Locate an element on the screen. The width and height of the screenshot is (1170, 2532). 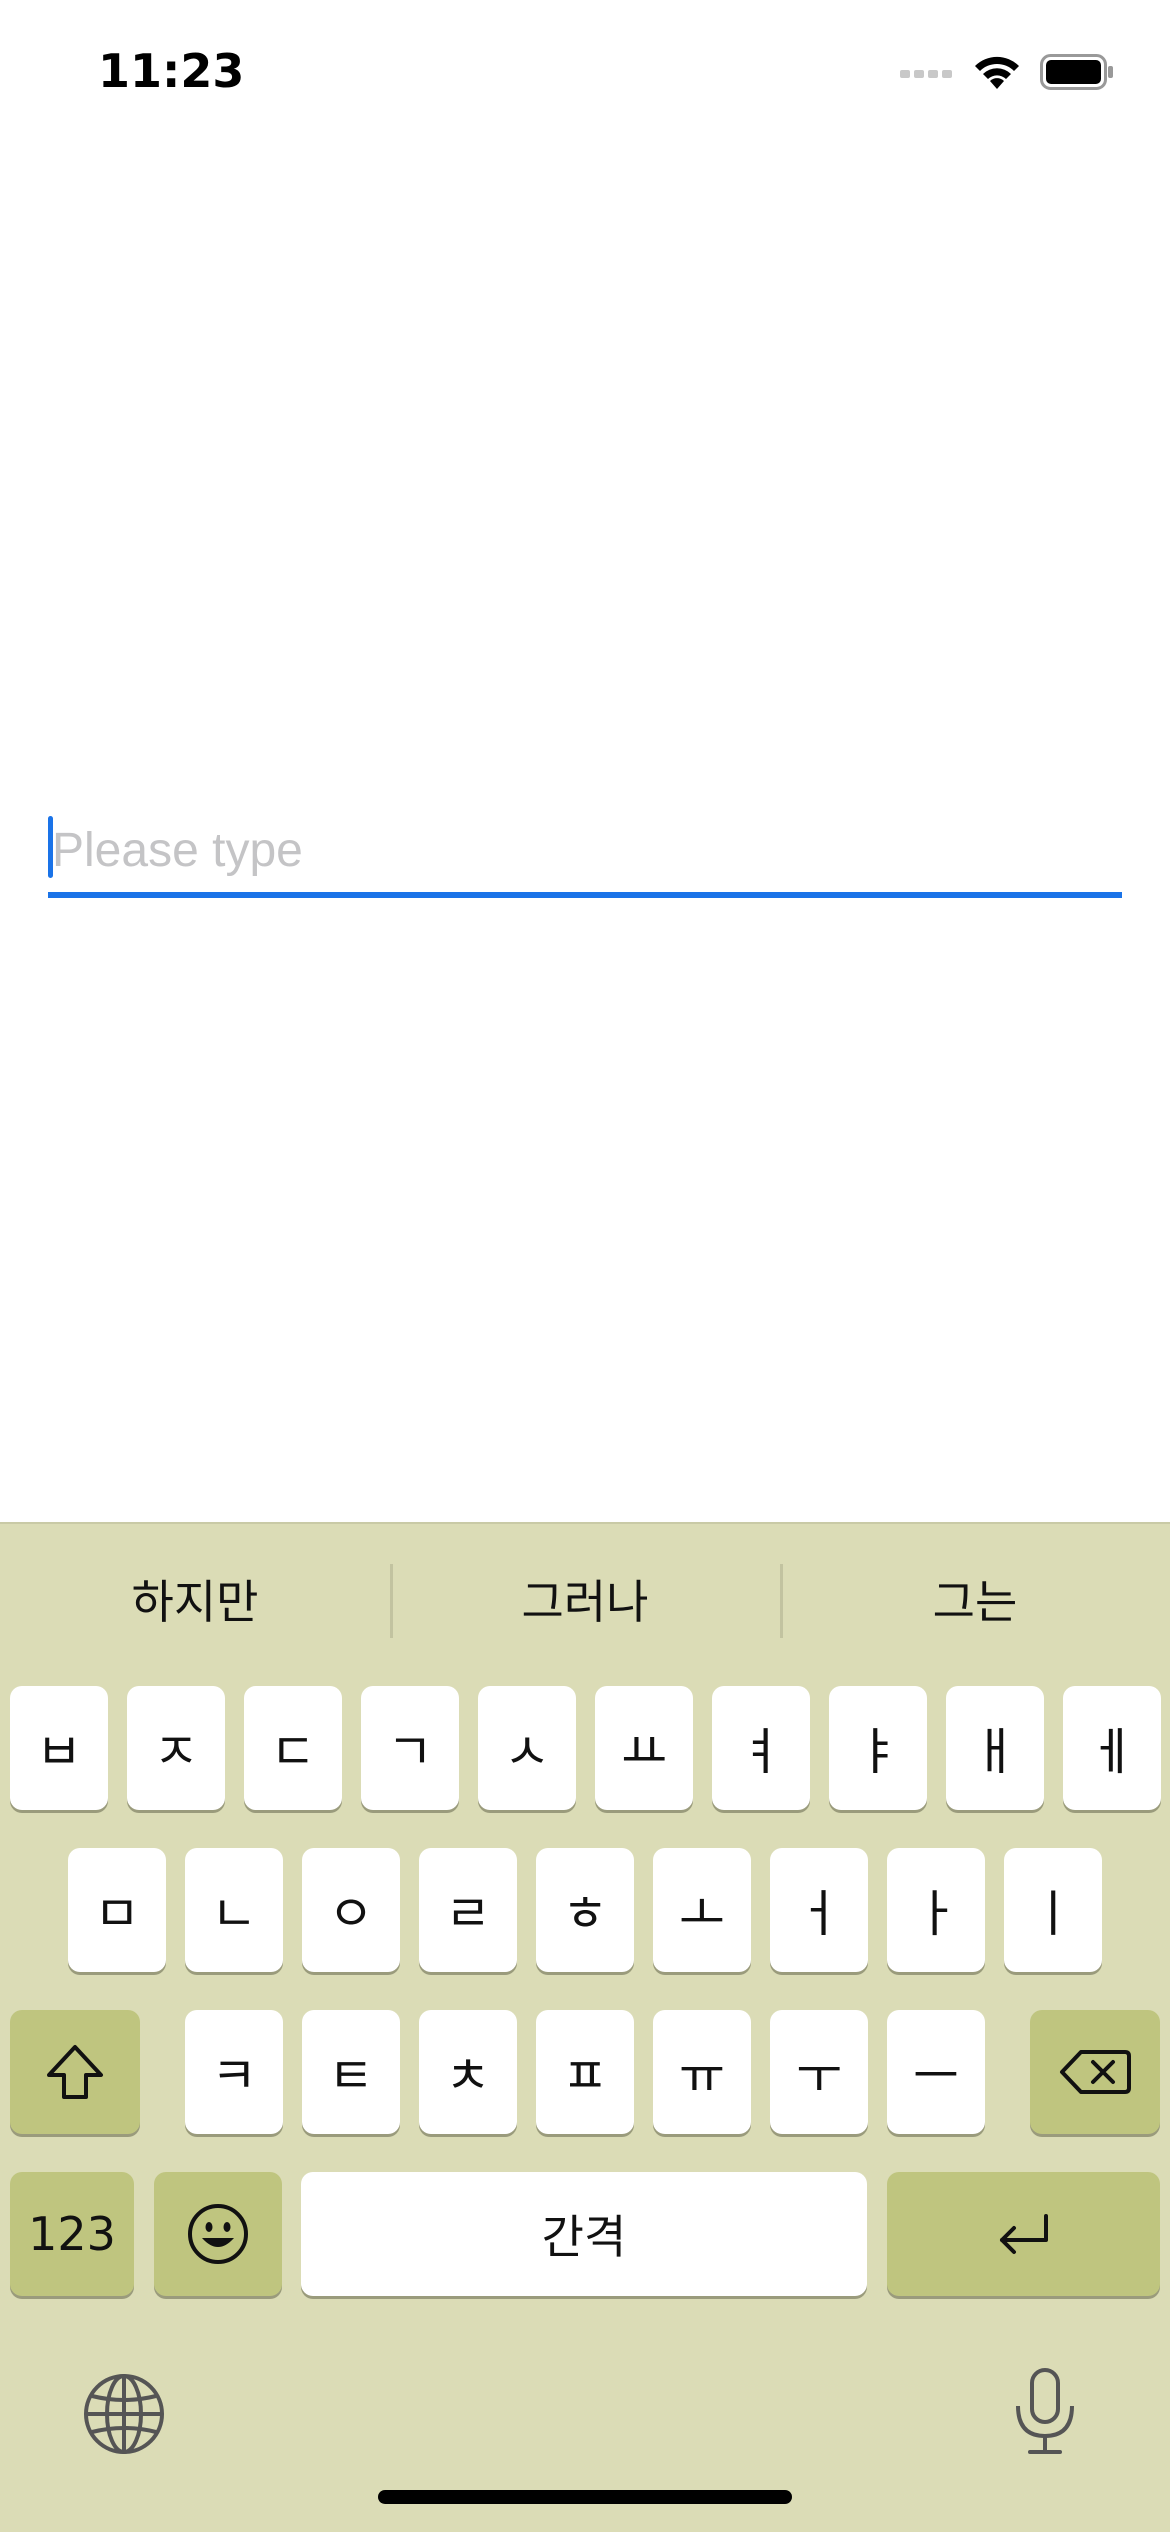
key-ae: ㅐ is located at coordinates (995, 1748).